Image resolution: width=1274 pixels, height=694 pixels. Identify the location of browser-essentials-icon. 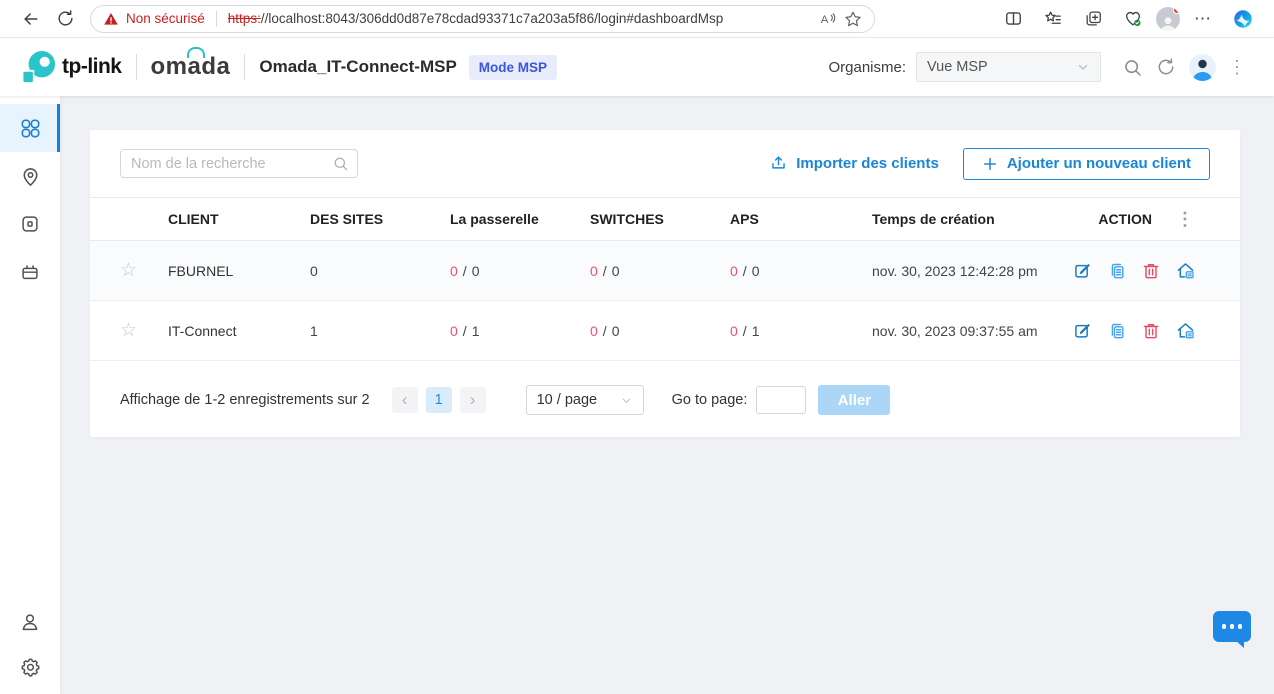
(1133, 19).